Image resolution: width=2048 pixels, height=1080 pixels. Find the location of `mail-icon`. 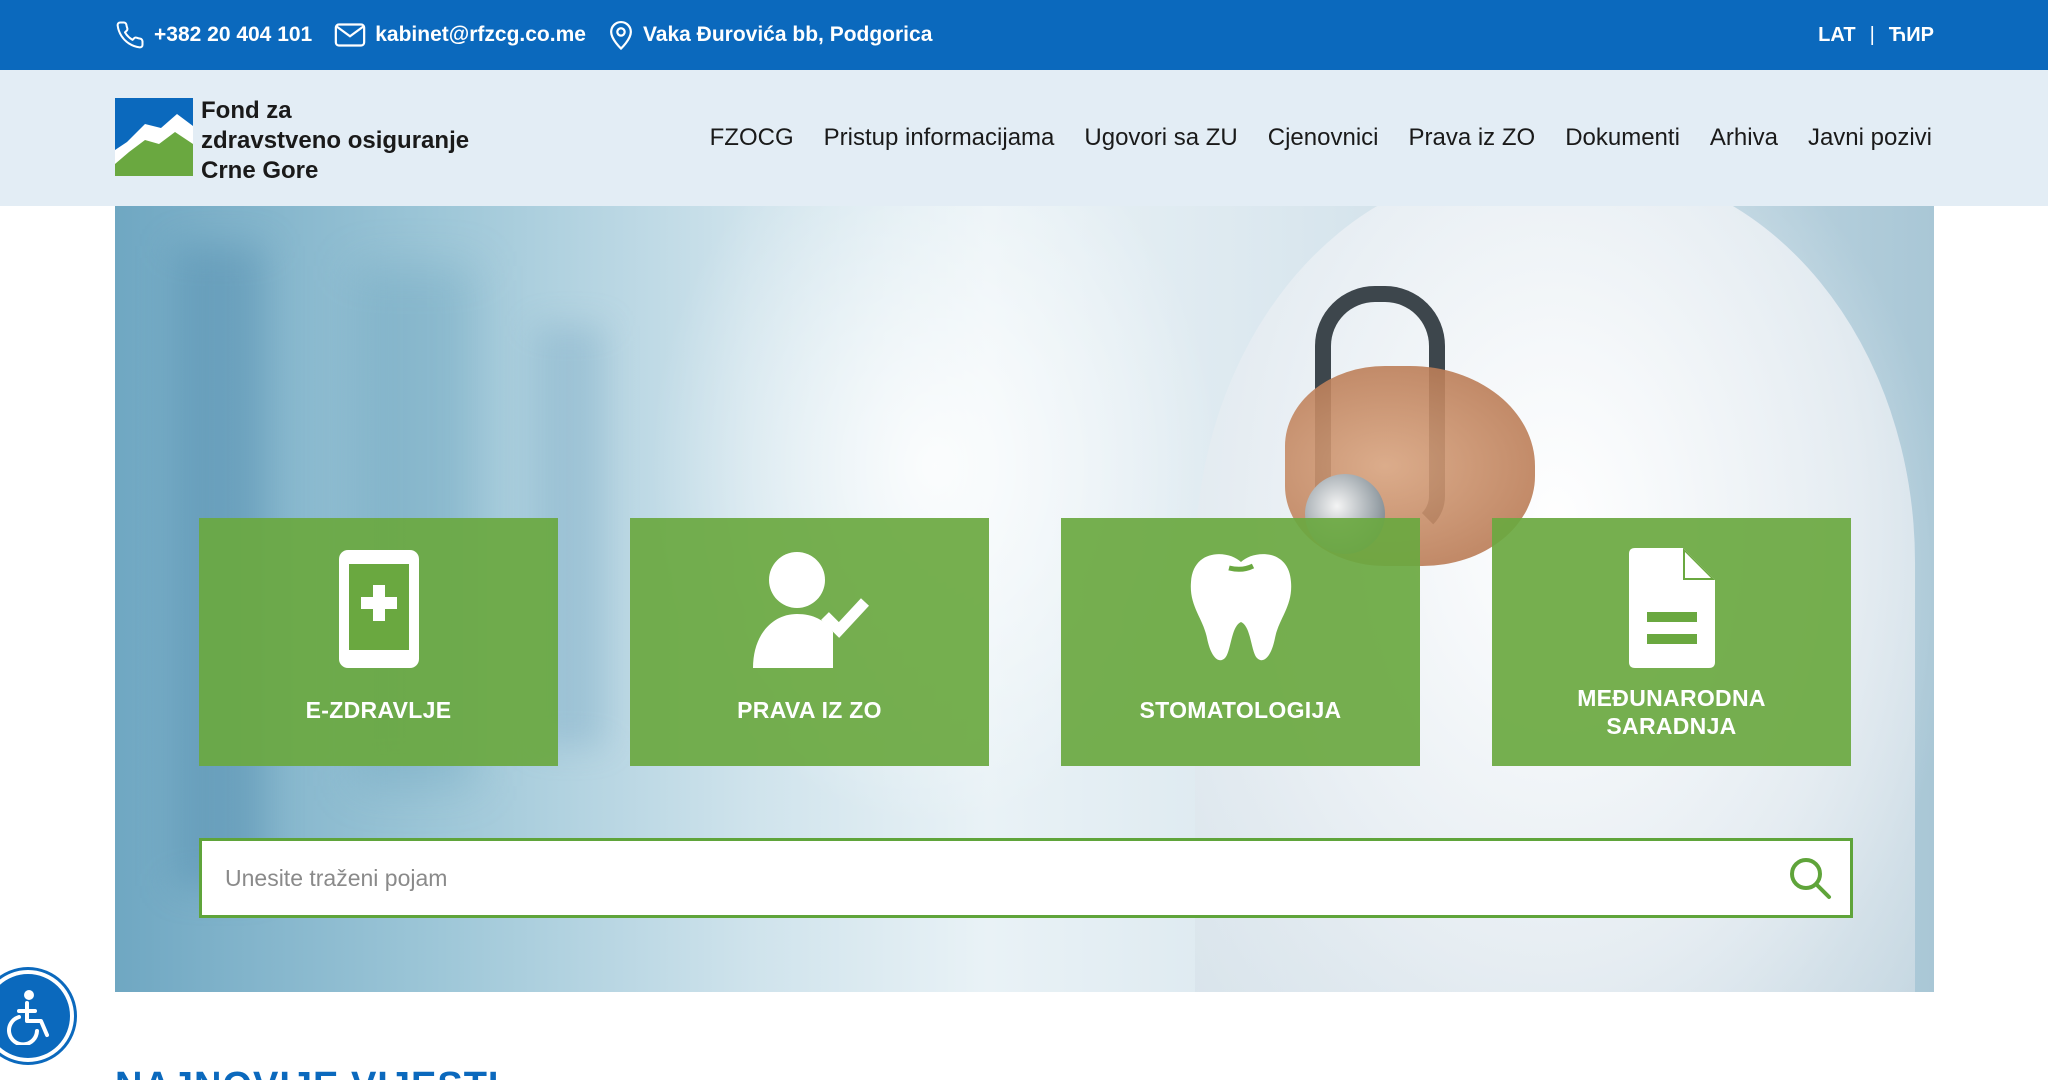

mail-icon is located at coordinates (350, 35).